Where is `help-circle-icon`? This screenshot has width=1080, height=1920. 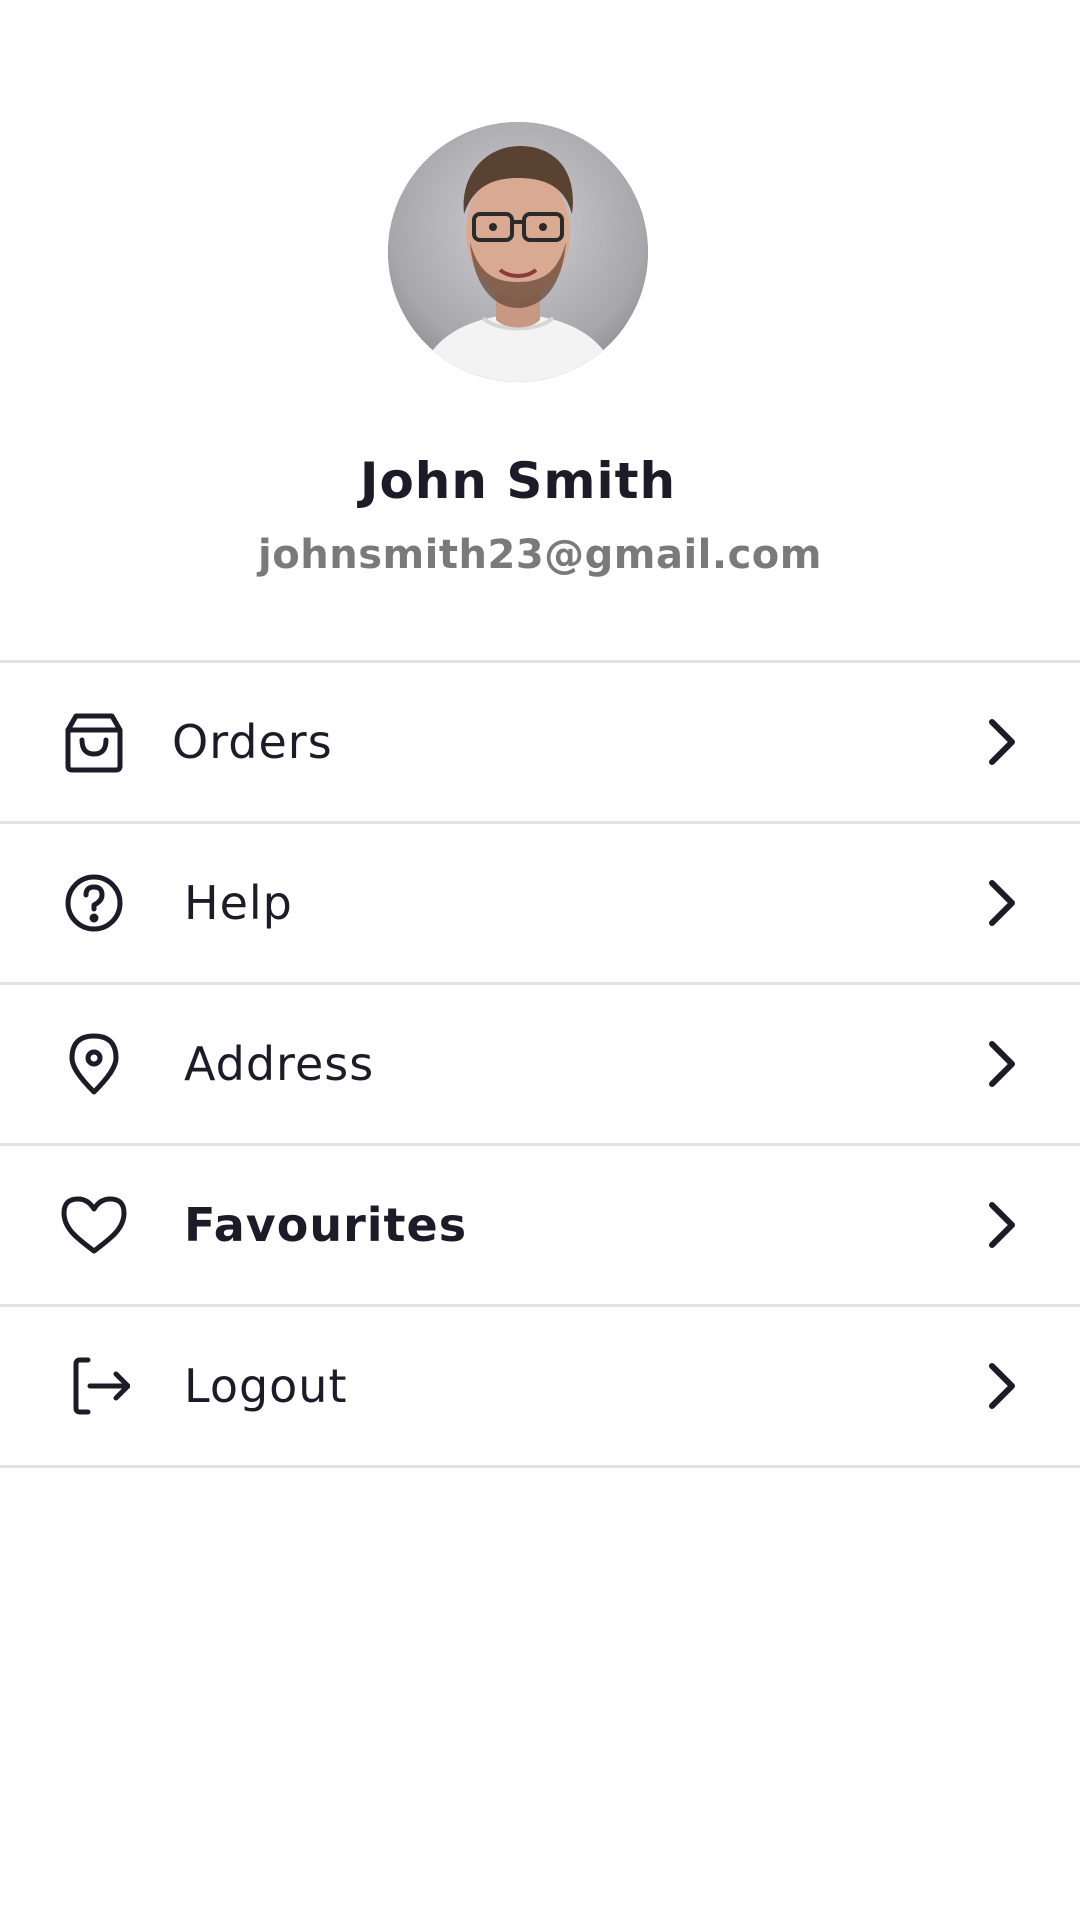
help-circle-icon is located at coordinates (94, 903).